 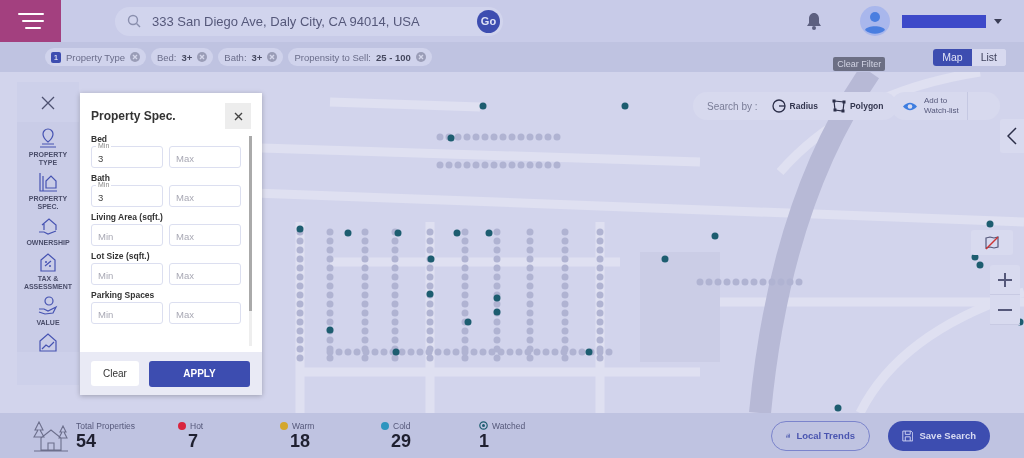 What do you see at coordinates (332, 57) in the screenshot?
I see `filter-label: Propensity to Sell:` at bounding box center [332, 57].